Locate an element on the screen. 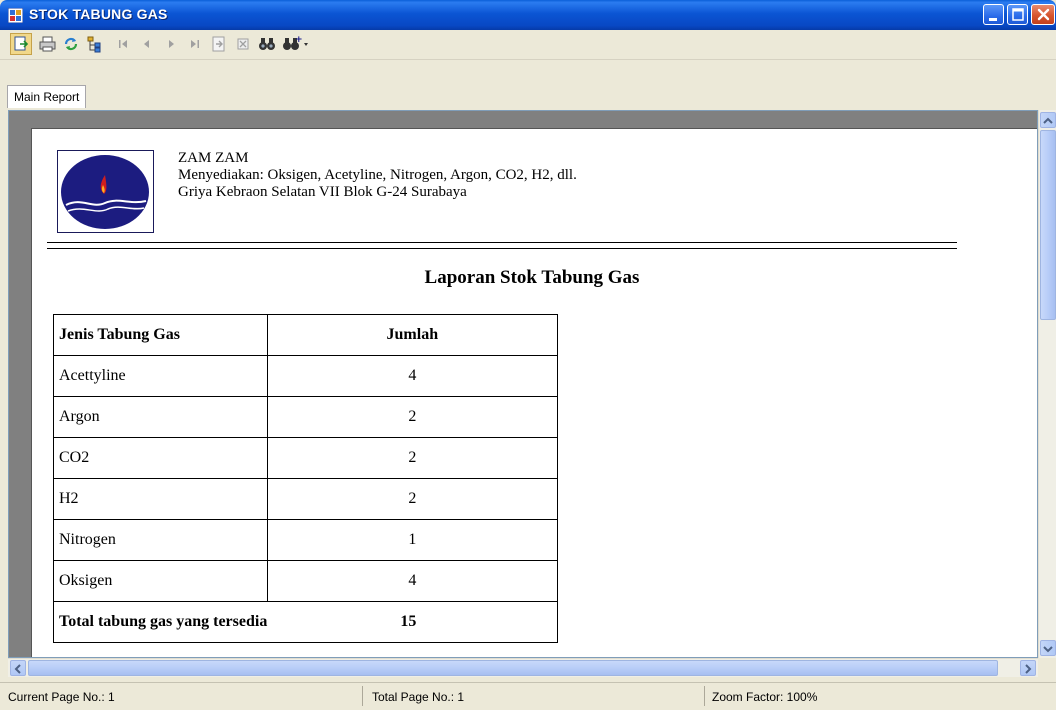 The width and height of the screenshot is (1056, 710). find-button is located at coordinates (267, 44).